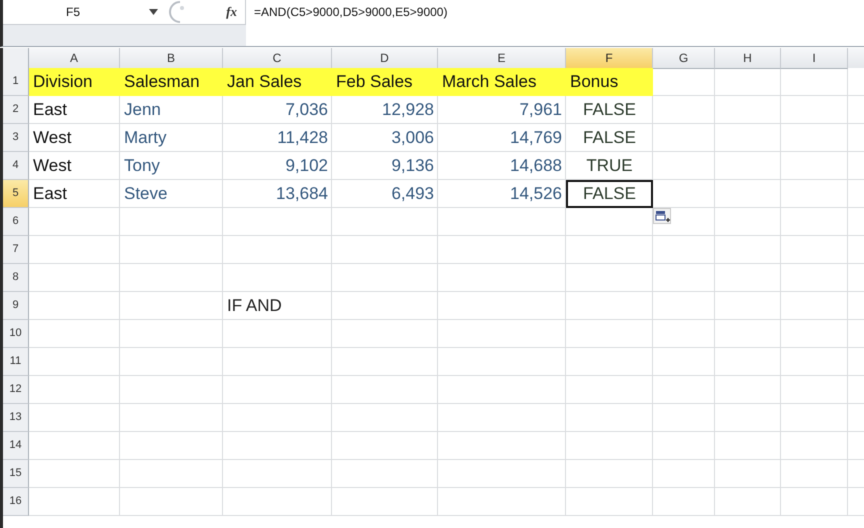  I want to click on column-header: G, so click(684, 58).